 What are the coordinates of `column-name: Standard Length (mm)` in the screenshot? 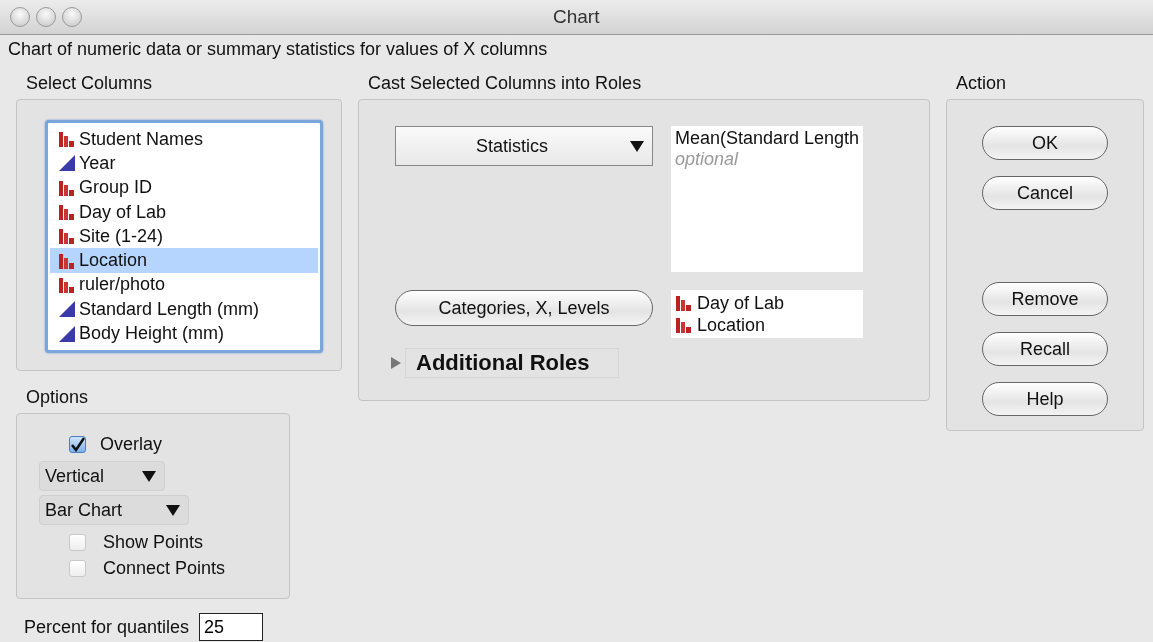 It's located at (169, 309).